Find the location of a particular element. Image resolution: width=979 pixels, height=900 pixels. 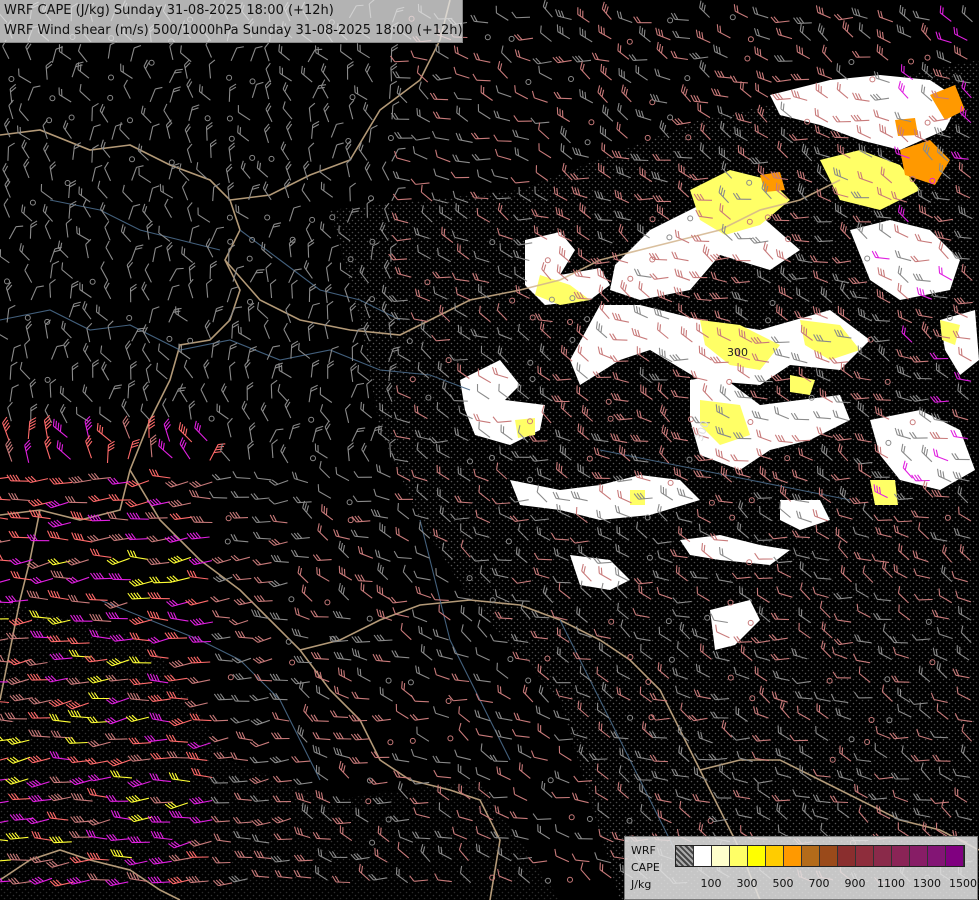

legend-tick-label: 1500 is located at coordinates (963, 883).